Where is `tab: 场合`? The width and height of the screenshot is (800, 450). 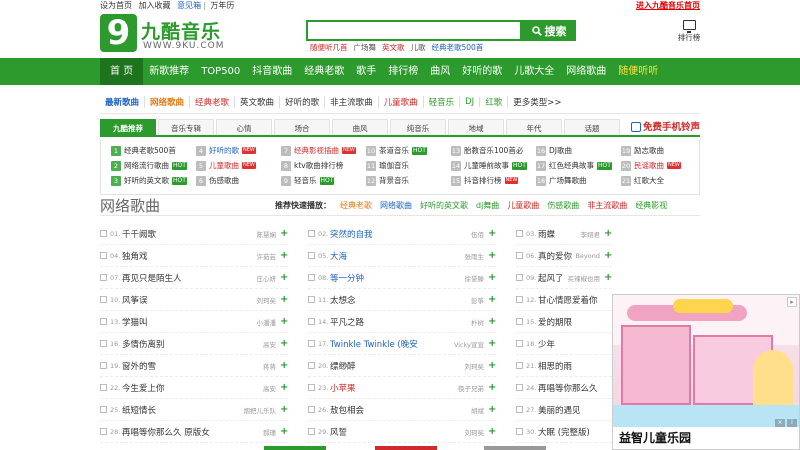
tab: 场合 is located at coordinates (302, 127).